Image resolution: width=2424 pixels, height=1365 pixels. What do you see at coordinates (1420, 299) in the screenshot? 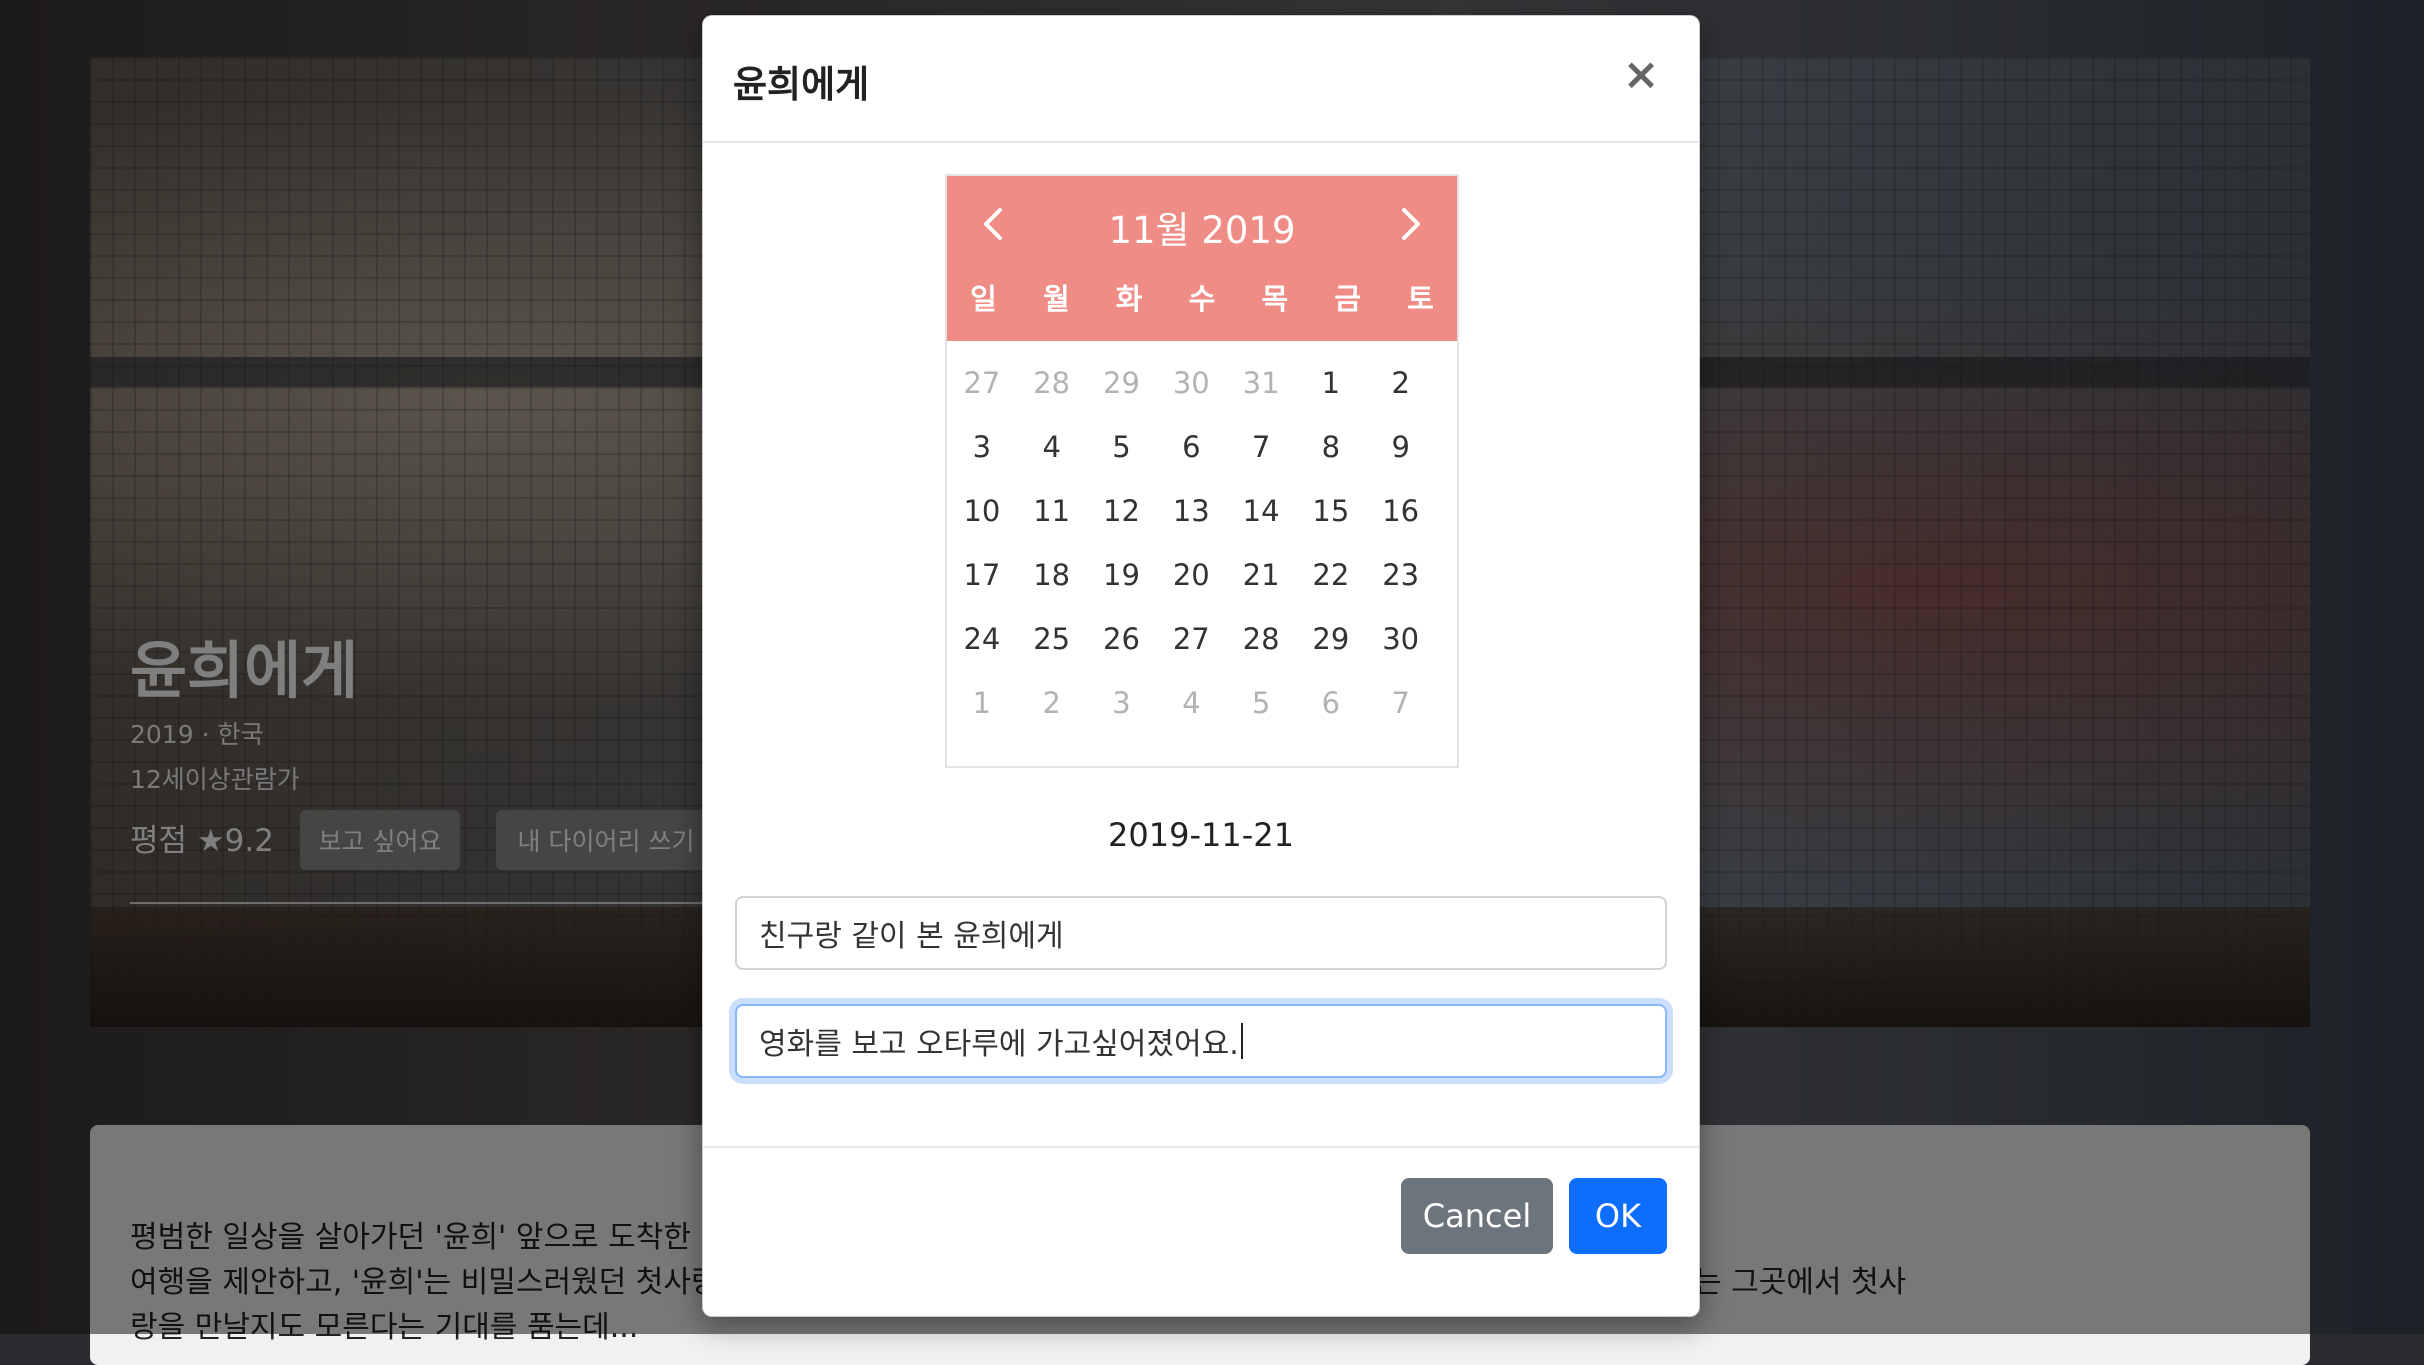
I see `weekday-label: 토` at bounding box center [1420, 299].